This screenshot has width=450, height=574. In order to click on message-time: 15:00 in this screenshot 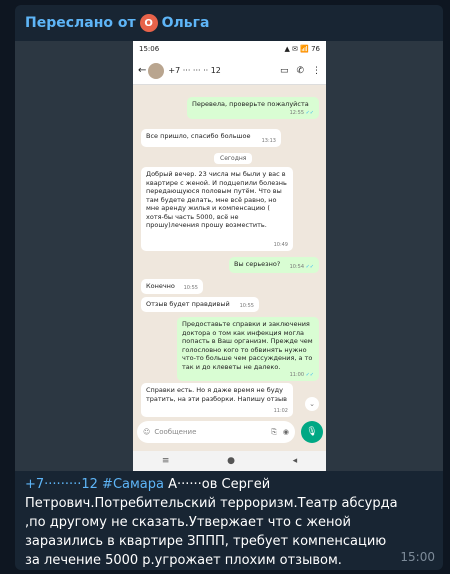, I will do `click(417, 557)`.